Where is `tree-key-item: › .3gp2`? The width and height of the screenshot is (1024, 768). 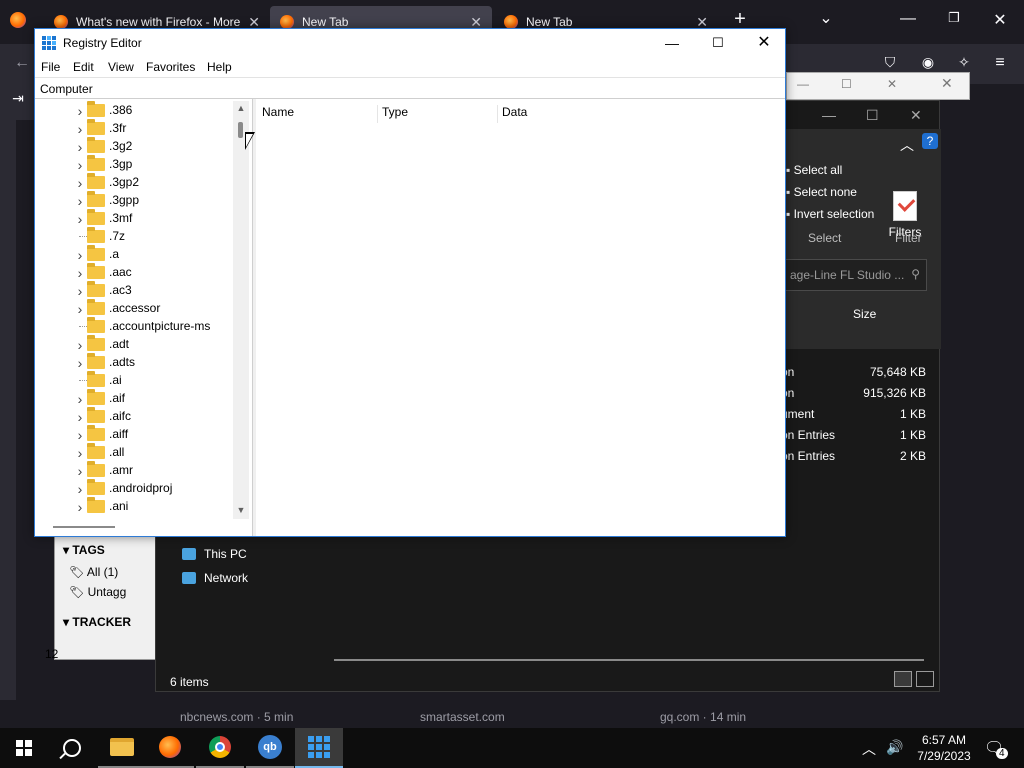 tree-key-item: › .3gp2 is located at coordinates (135, 182).